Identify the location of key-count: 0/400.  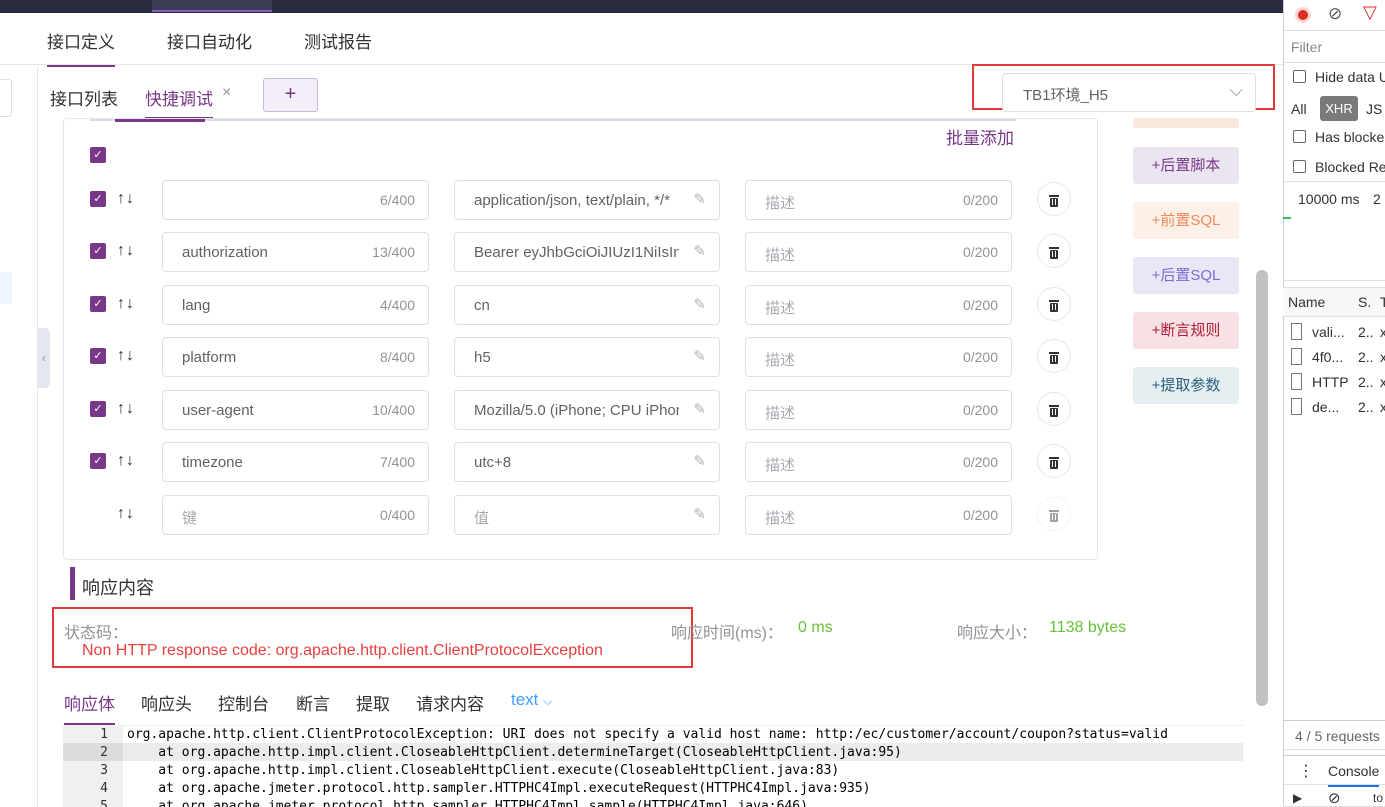
(397, 515).